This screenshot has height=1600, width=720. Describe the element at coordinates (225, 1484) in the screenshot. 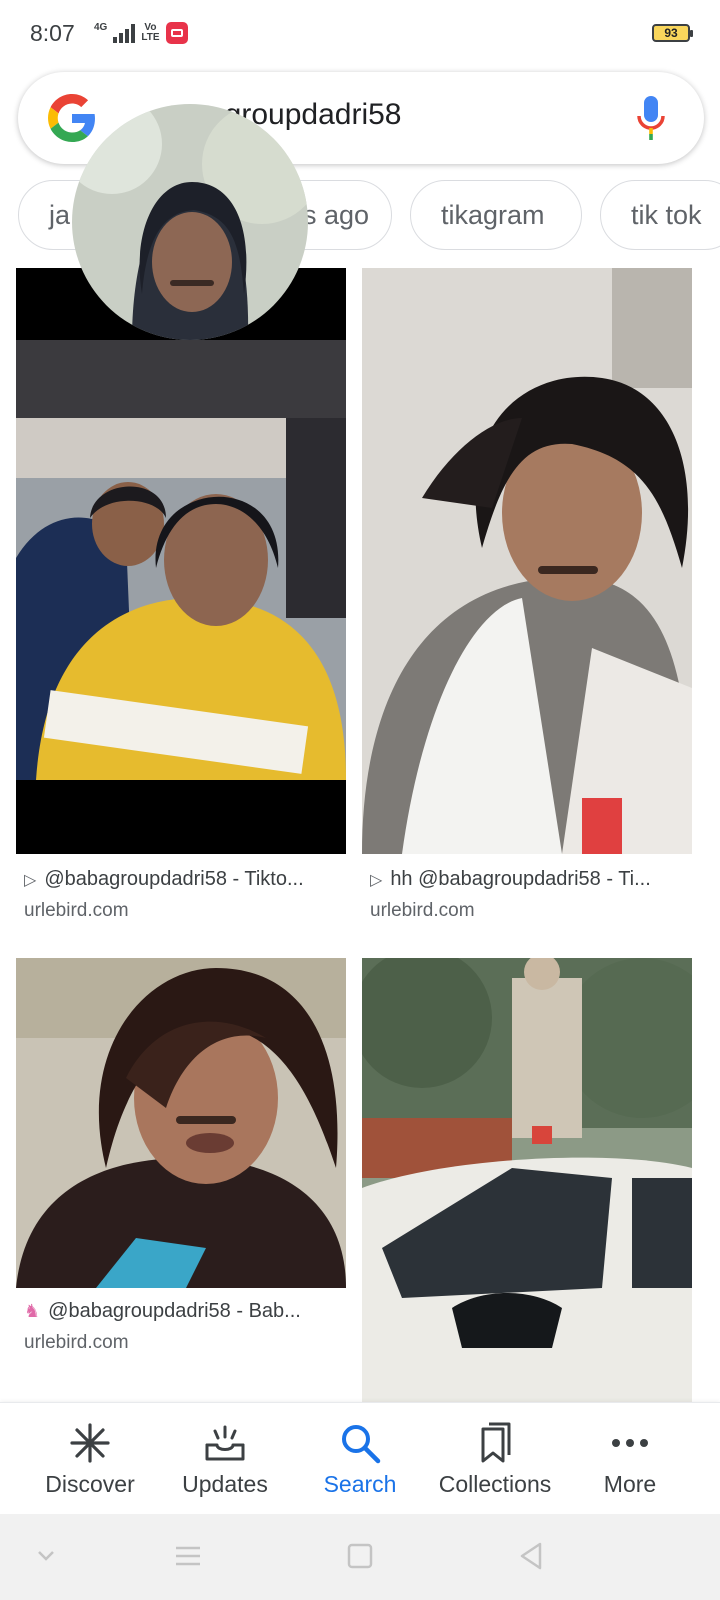

I see `nav-label: Updates` at that location.